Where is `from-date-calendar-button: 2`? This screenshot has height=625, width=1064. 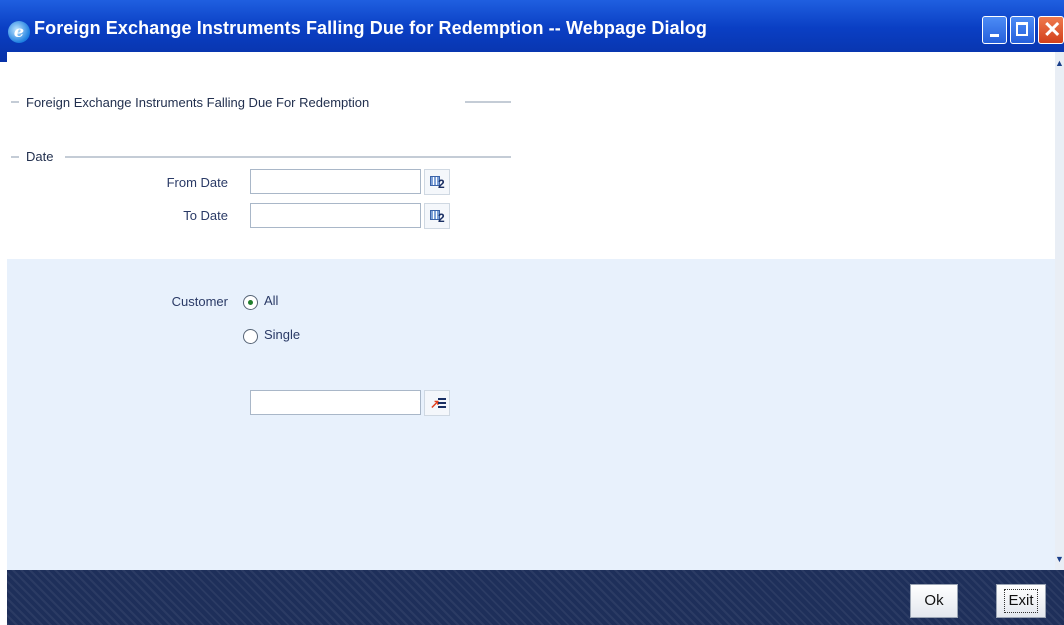 from-date-calendar-button: 2 is located at coordinates (437, 182).